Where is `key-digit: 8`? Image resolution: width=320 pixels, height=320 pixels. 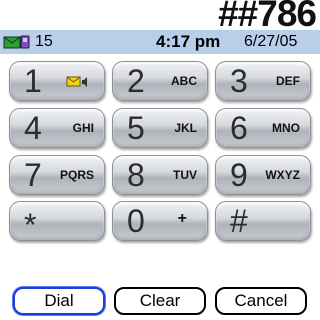
key-digit: 8 is located at coordinates (136, 175).